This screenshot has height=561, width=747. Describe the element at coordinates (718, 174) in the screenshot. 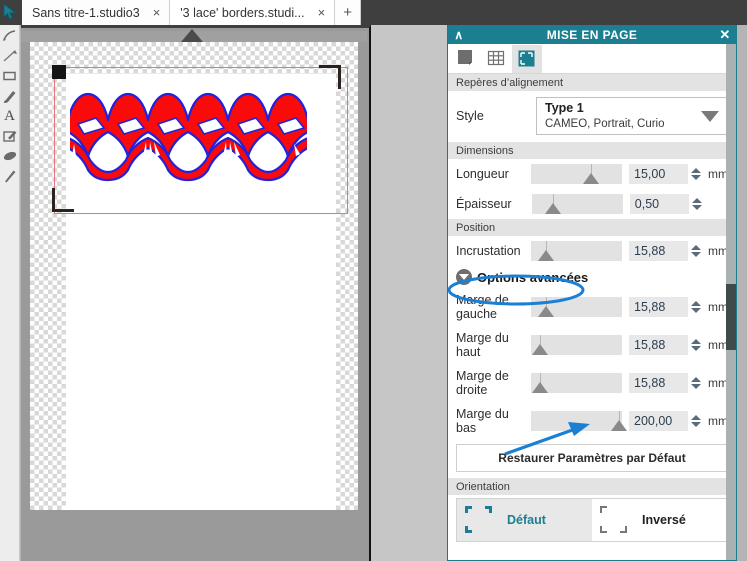

I see `longueur-unit: mm` at that location.